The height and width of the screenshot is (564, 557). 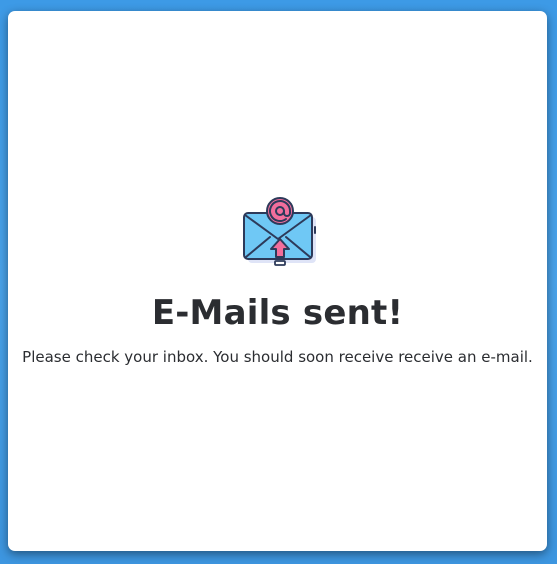 I want to click on email-sent-icon, so click(x=278, y=235).